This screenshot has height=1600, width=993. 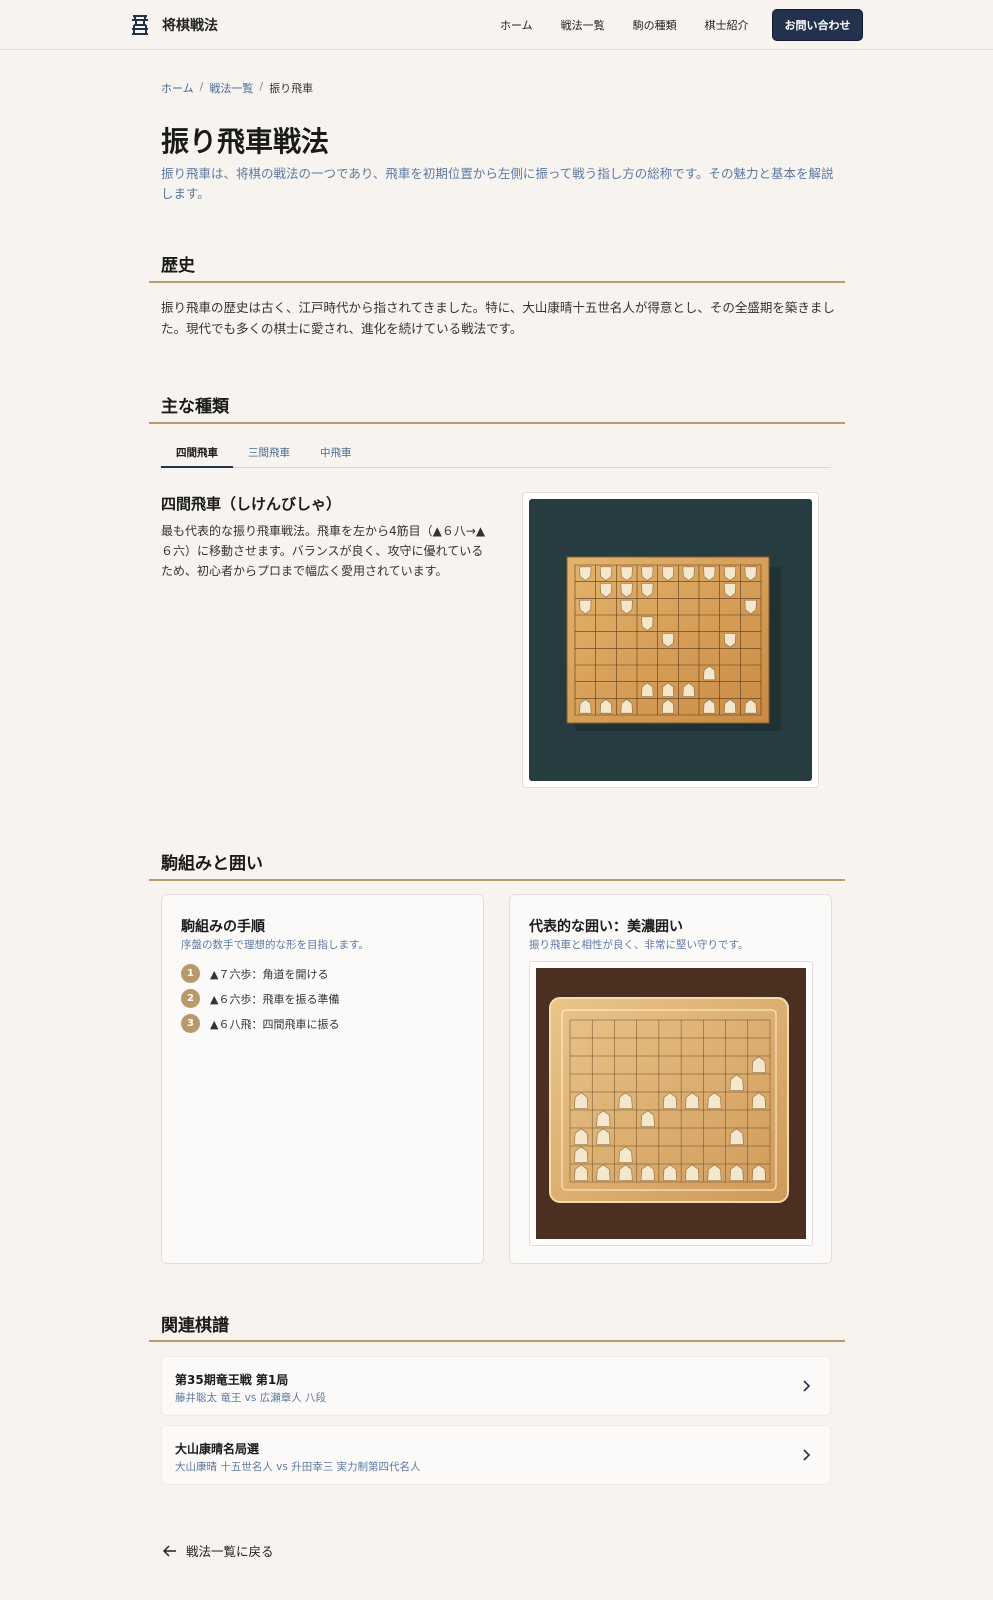 I want to click on breadcrumb-strategies: 戦法一覧, so click(x=231, y=88).